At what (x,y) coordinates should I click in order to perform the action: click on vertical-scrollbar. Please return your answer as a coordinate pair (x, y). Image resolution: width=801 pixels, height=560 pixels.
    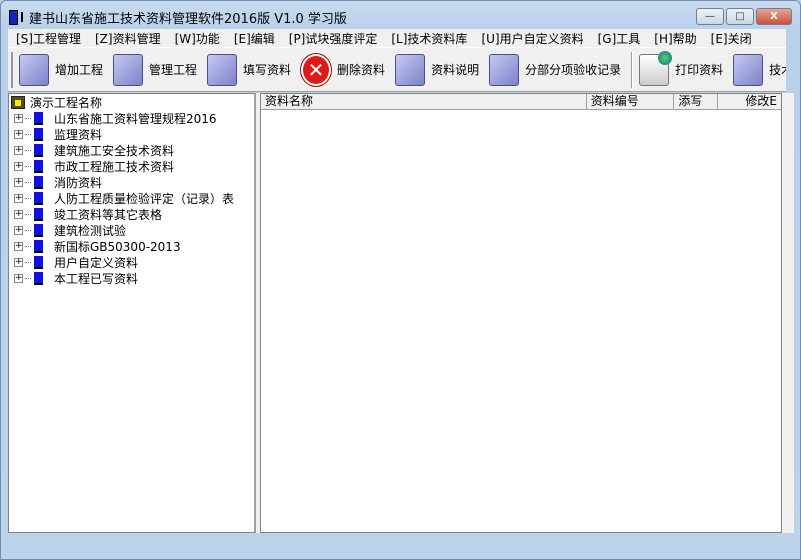
    Looking at the image, I should click on (788, 313).